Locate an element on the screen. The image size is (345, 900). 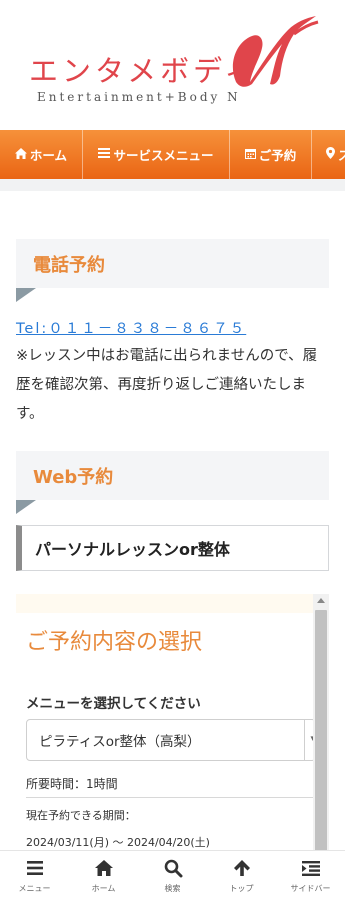
bottom-nav-sidebar: サイドバー is located at coordinates (310, 875).